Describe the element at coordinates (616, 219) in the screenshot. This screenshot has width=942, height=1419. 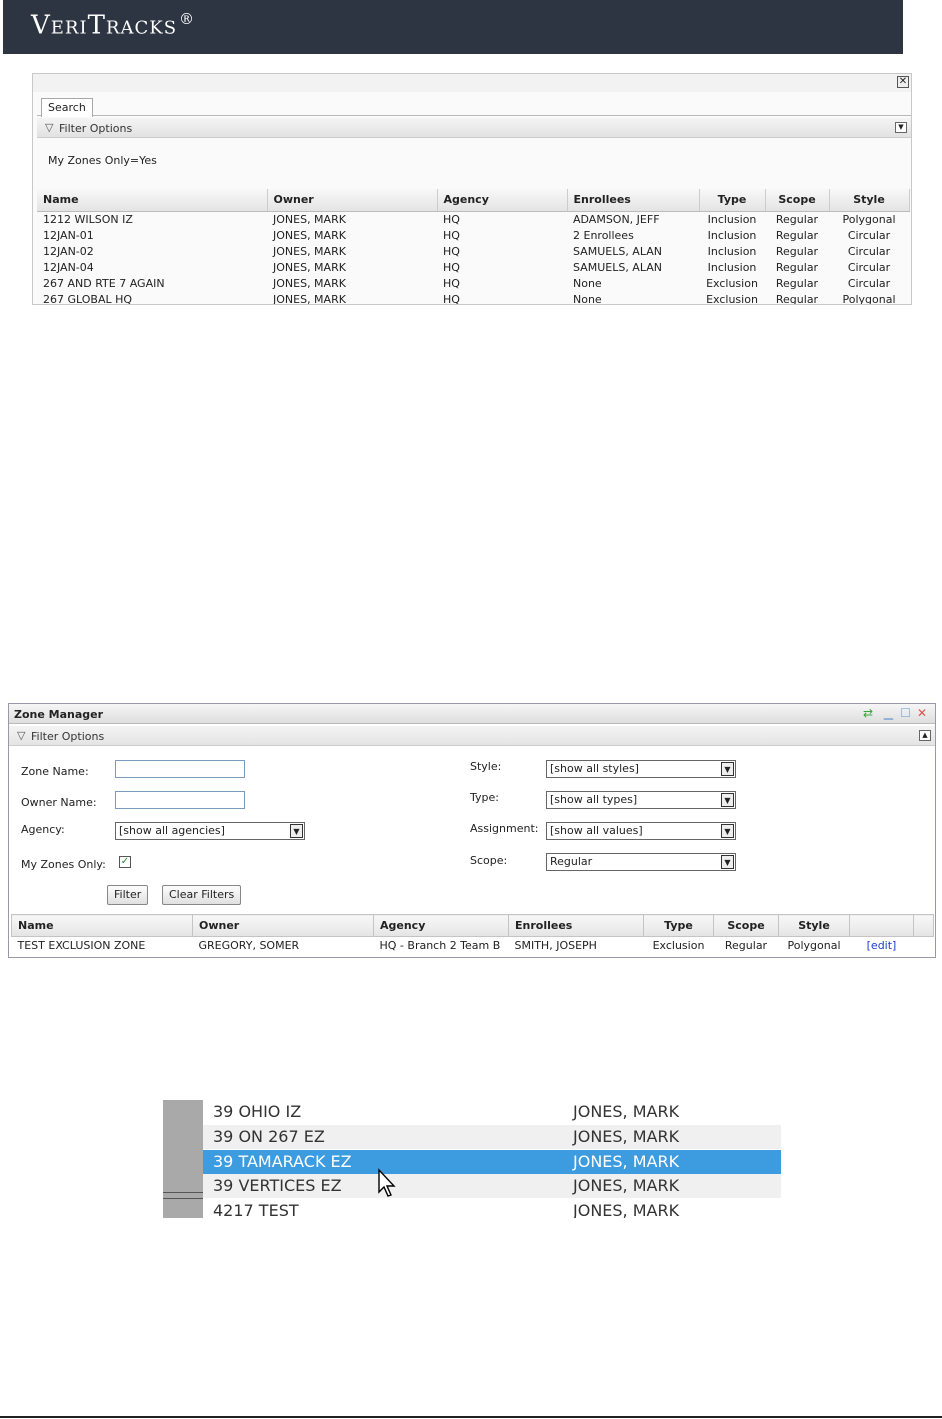
I see `table-cell: ADAMSON, JEFF` at that location.